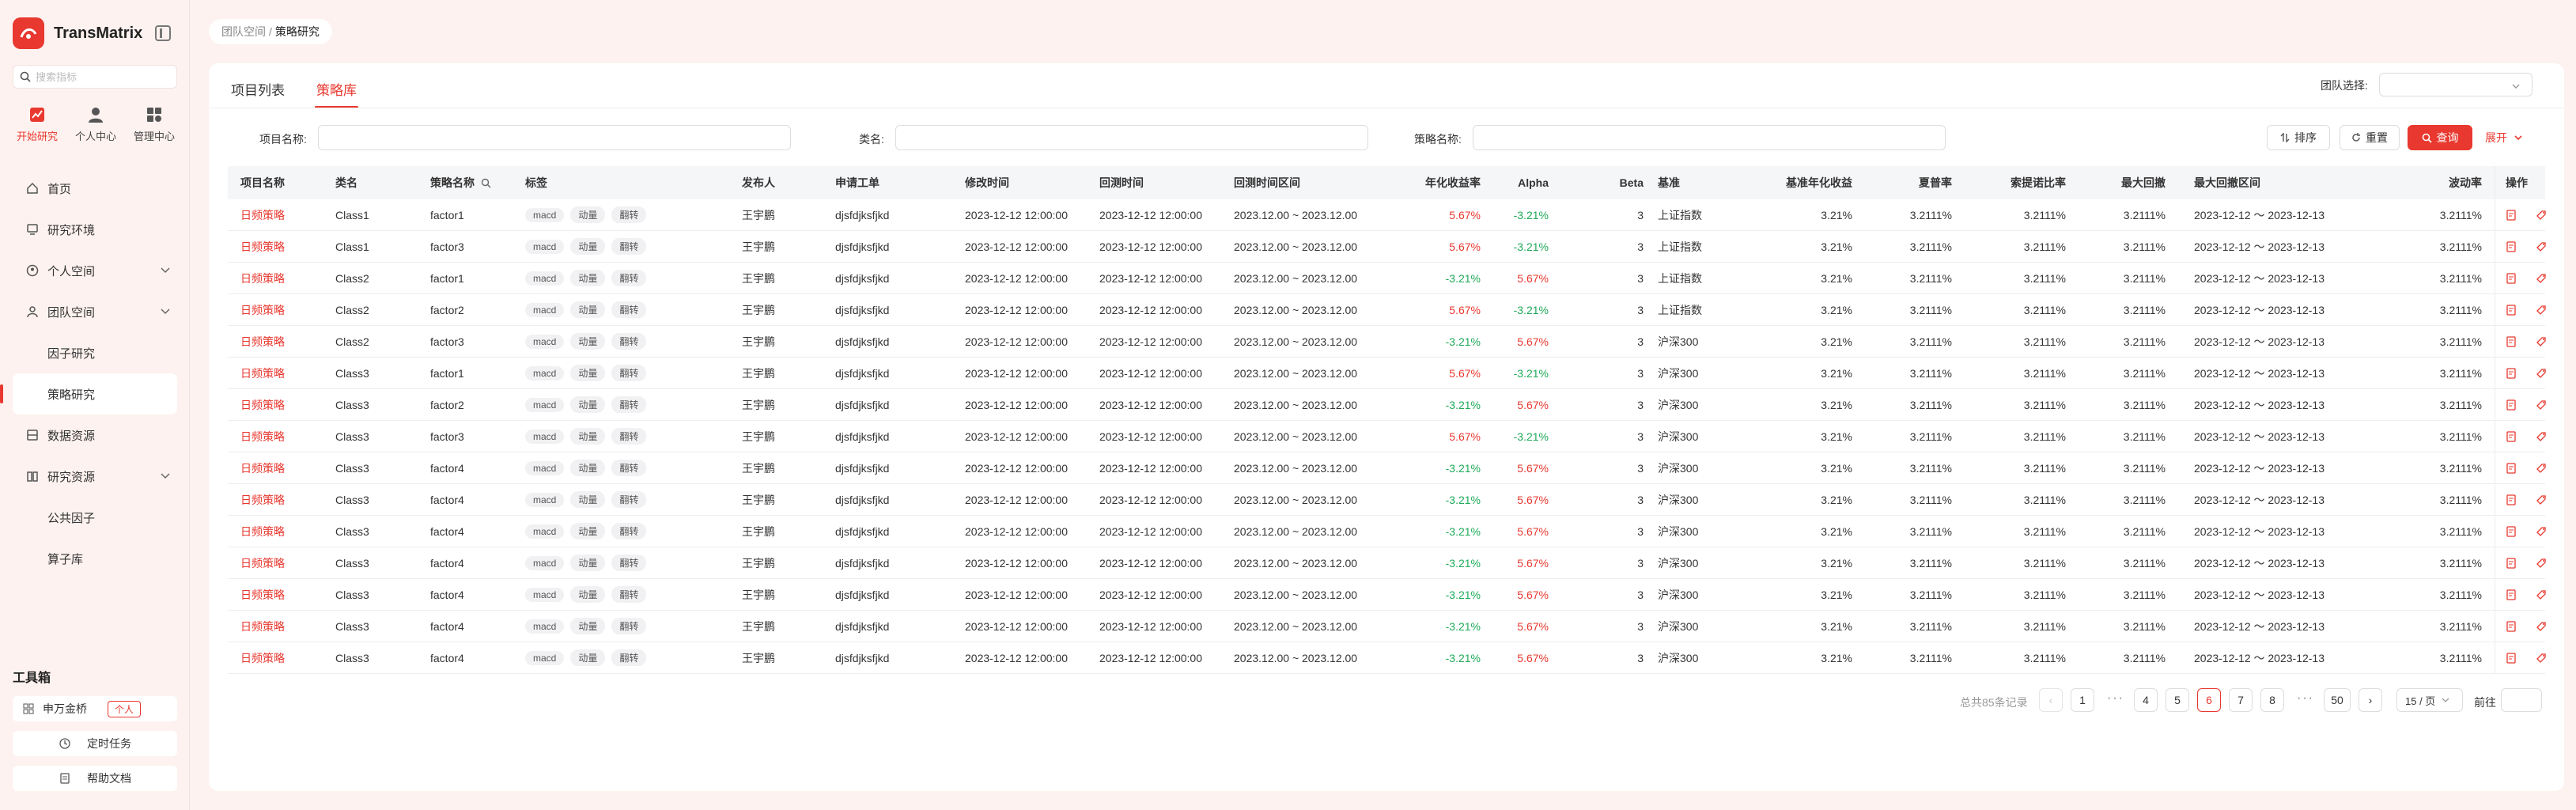  I want to click on sidebar-item-strategy-research: 策略研究, so click(89, 393).